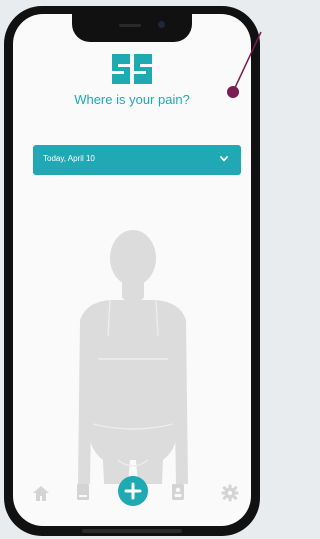  I want to click on tab-home, so click(41, 493).